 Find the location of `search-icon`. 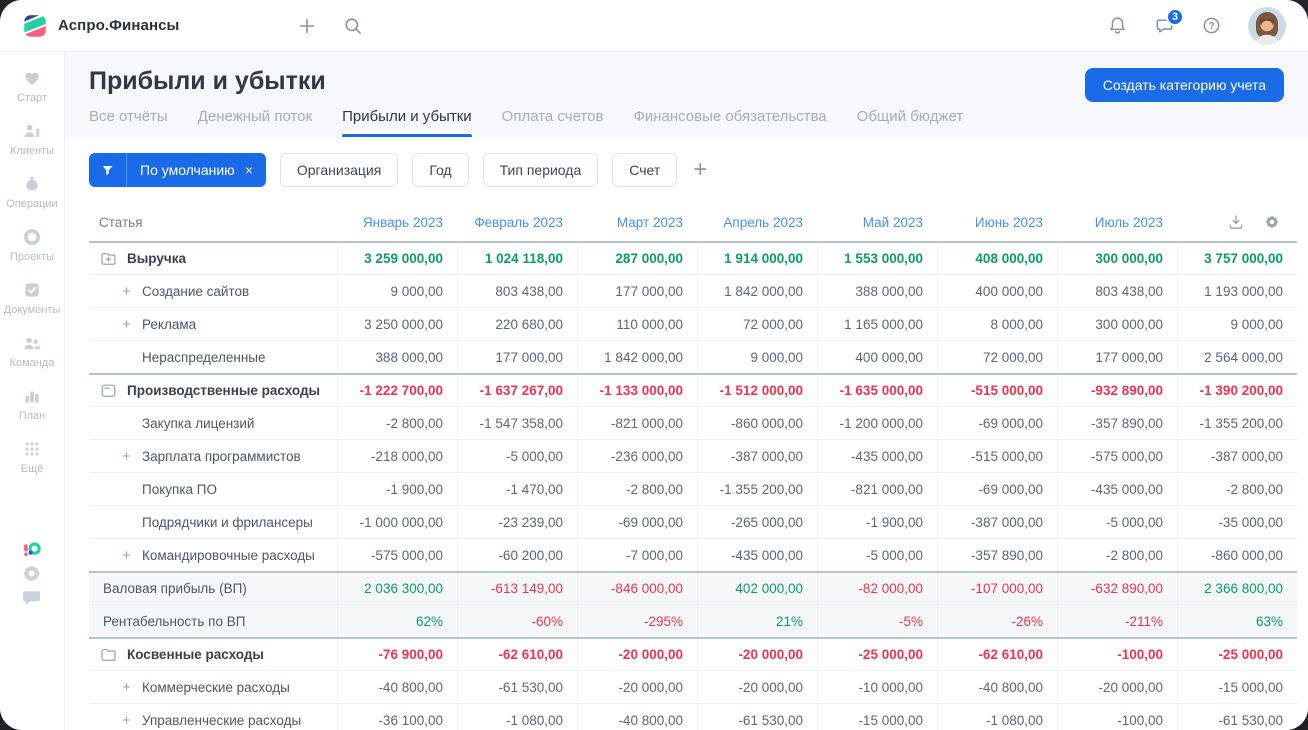

search-icon is located at coordinates (353, 26).